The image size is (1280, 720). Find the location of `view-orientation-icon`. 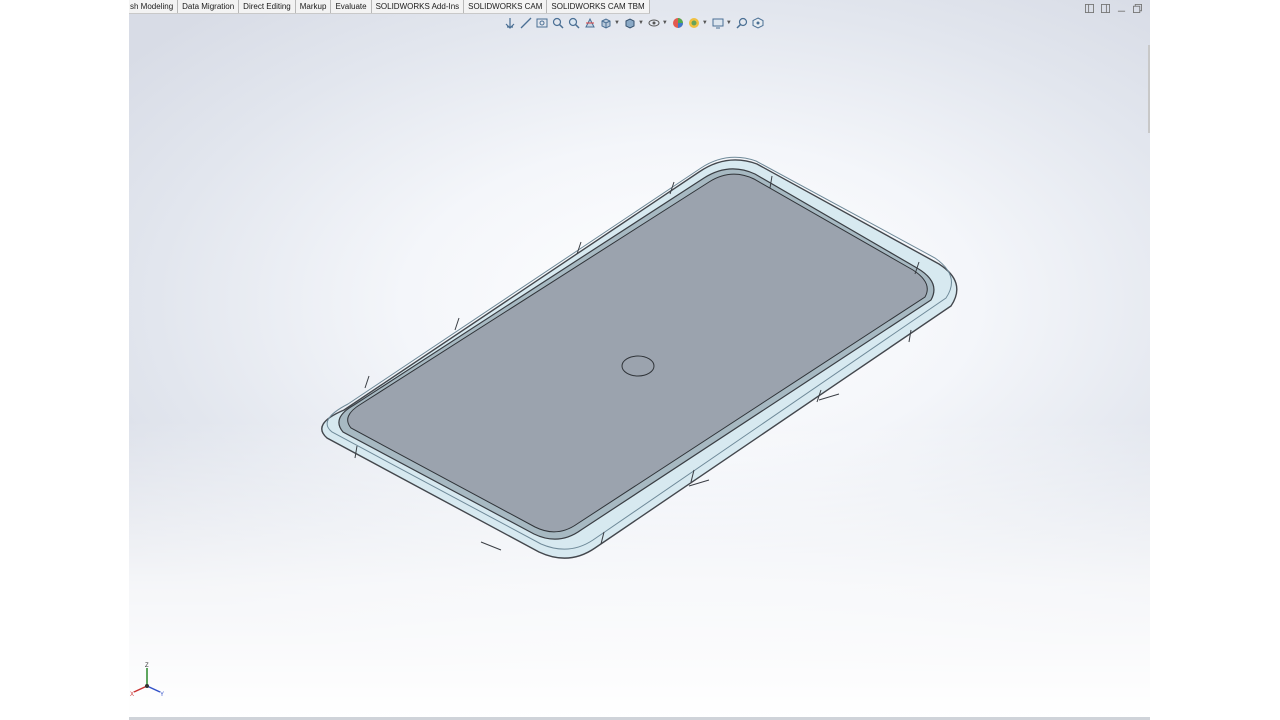

view-orientation-icon is located at coordinates (606, 23).